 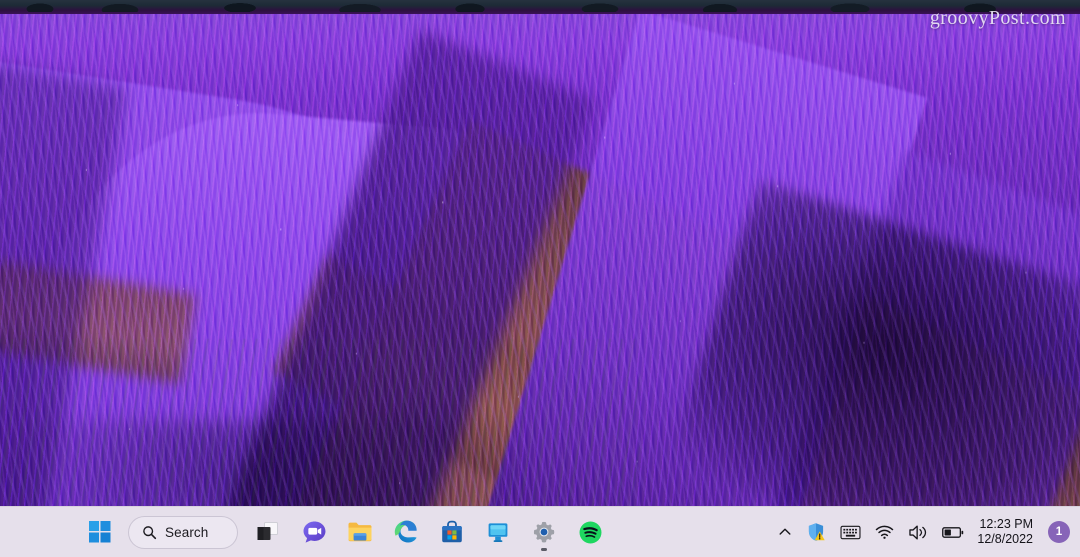 I want to click on tray-item-network, so click(x=884, y=532).